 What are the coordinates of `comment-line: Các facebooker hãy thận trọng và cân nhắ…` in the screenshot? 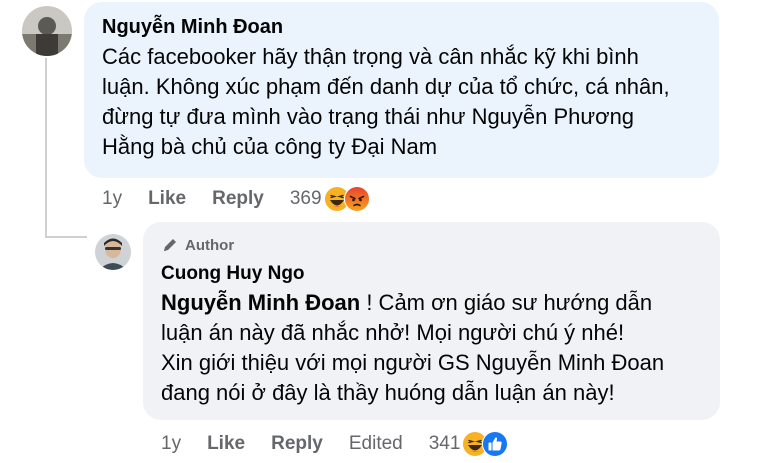 It's located at (370, 56).